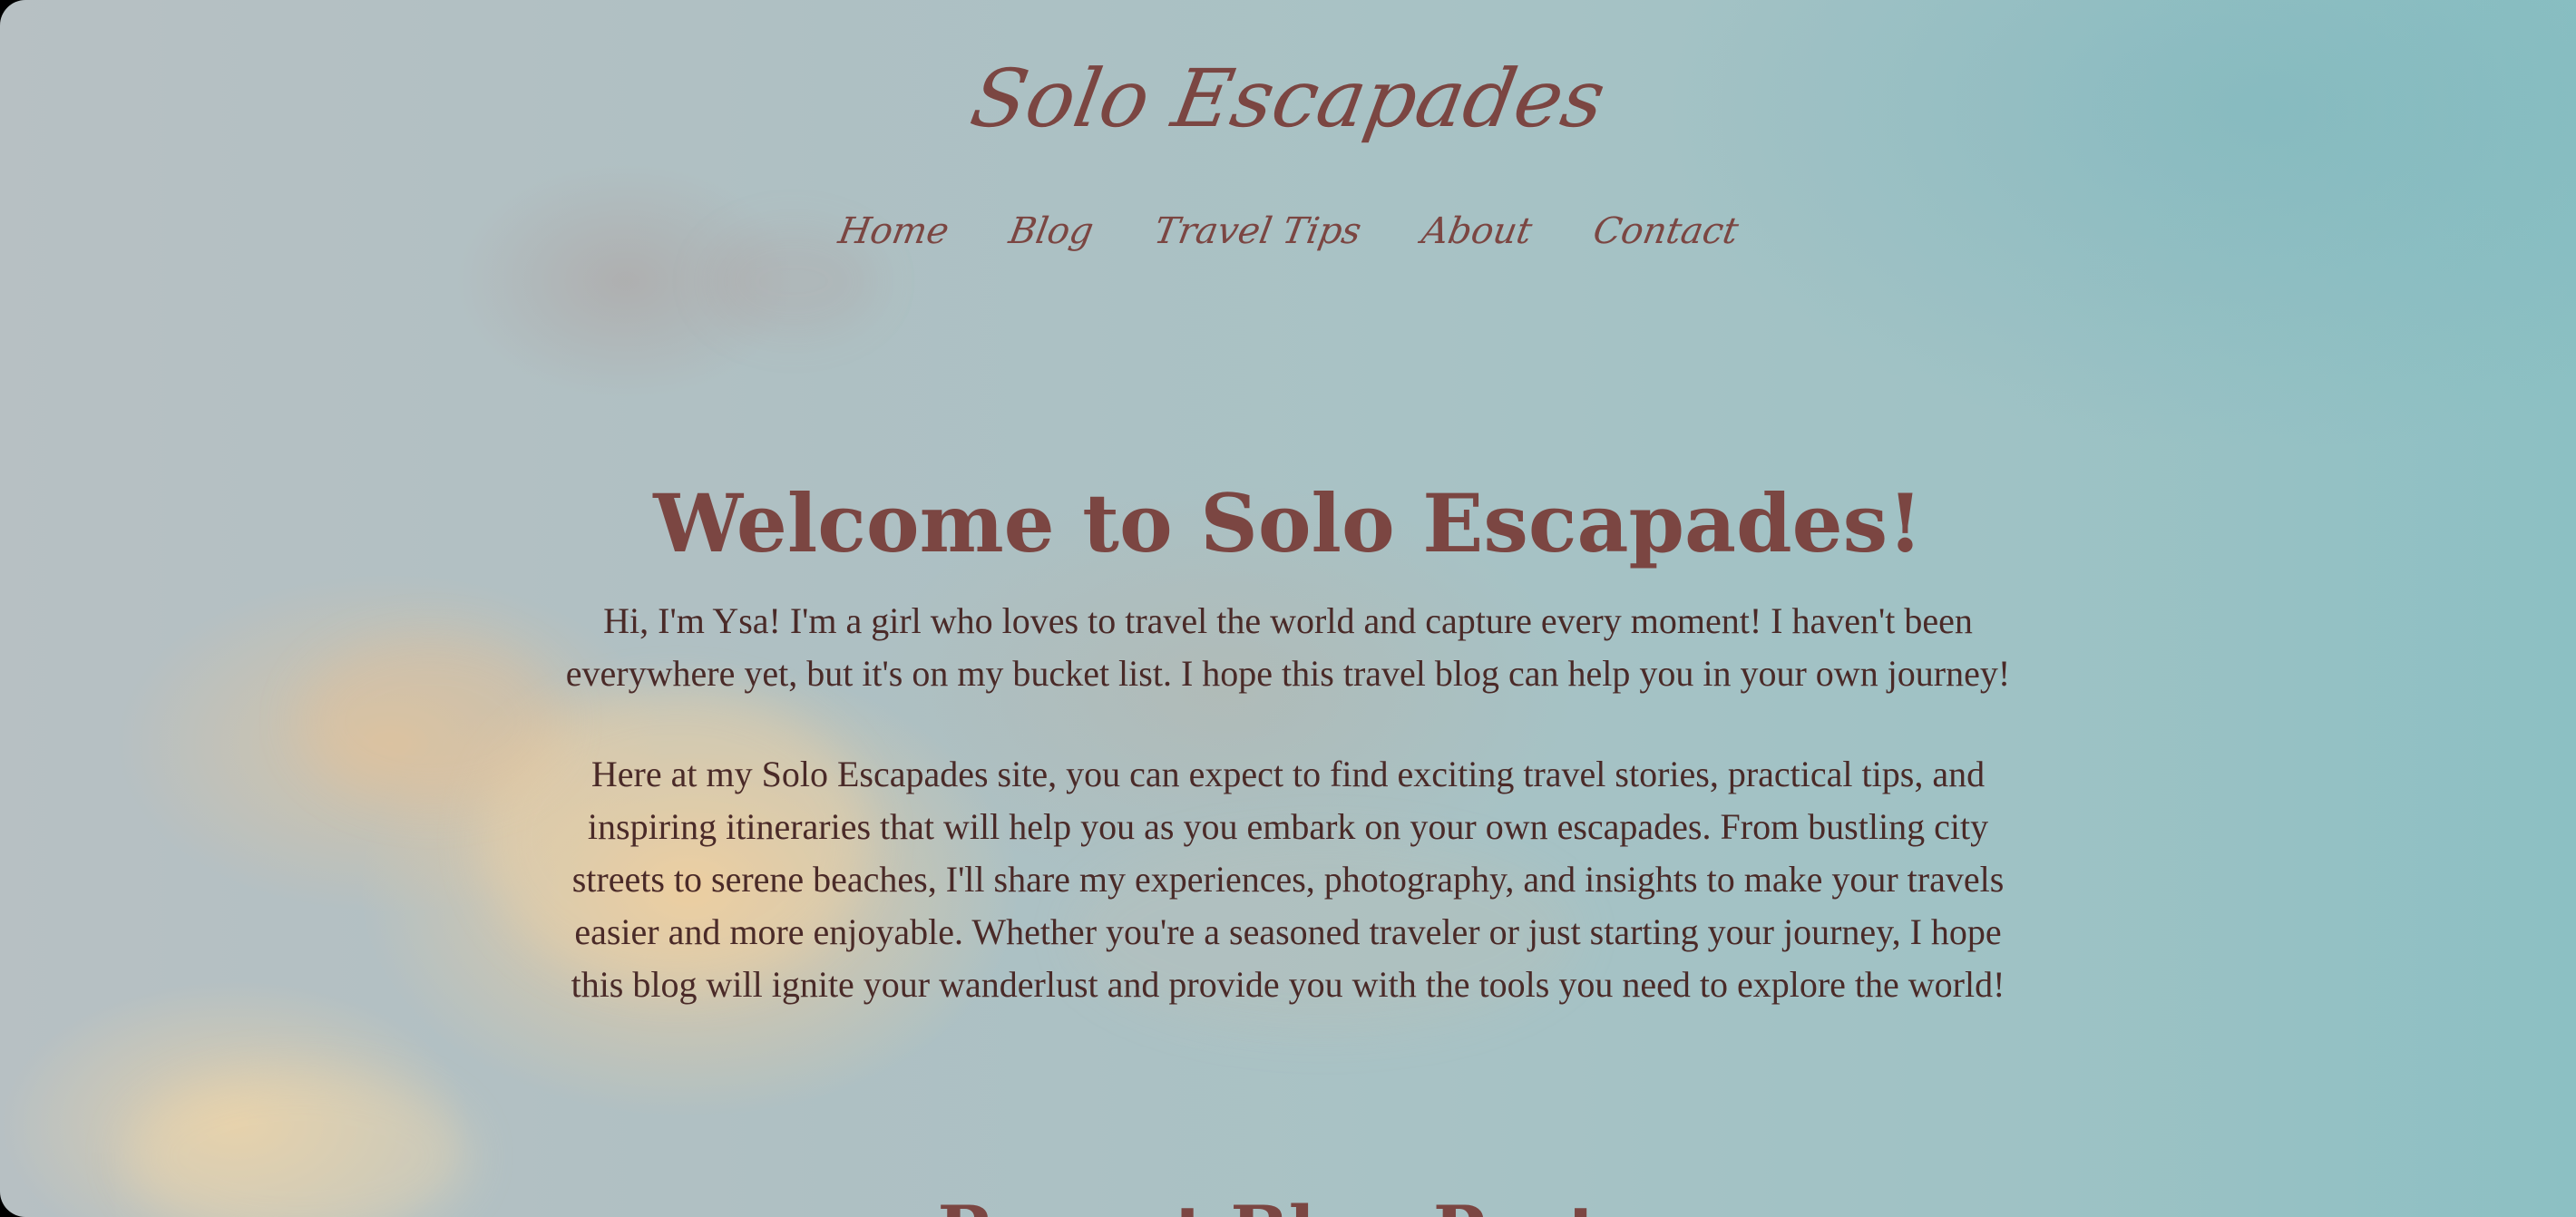  What do you see at coordinates (1288, 1201) in the screenshot?
I see `recent-blog-posts-heading: Recent Blog Posts` at bounding box center [1288, 1201].